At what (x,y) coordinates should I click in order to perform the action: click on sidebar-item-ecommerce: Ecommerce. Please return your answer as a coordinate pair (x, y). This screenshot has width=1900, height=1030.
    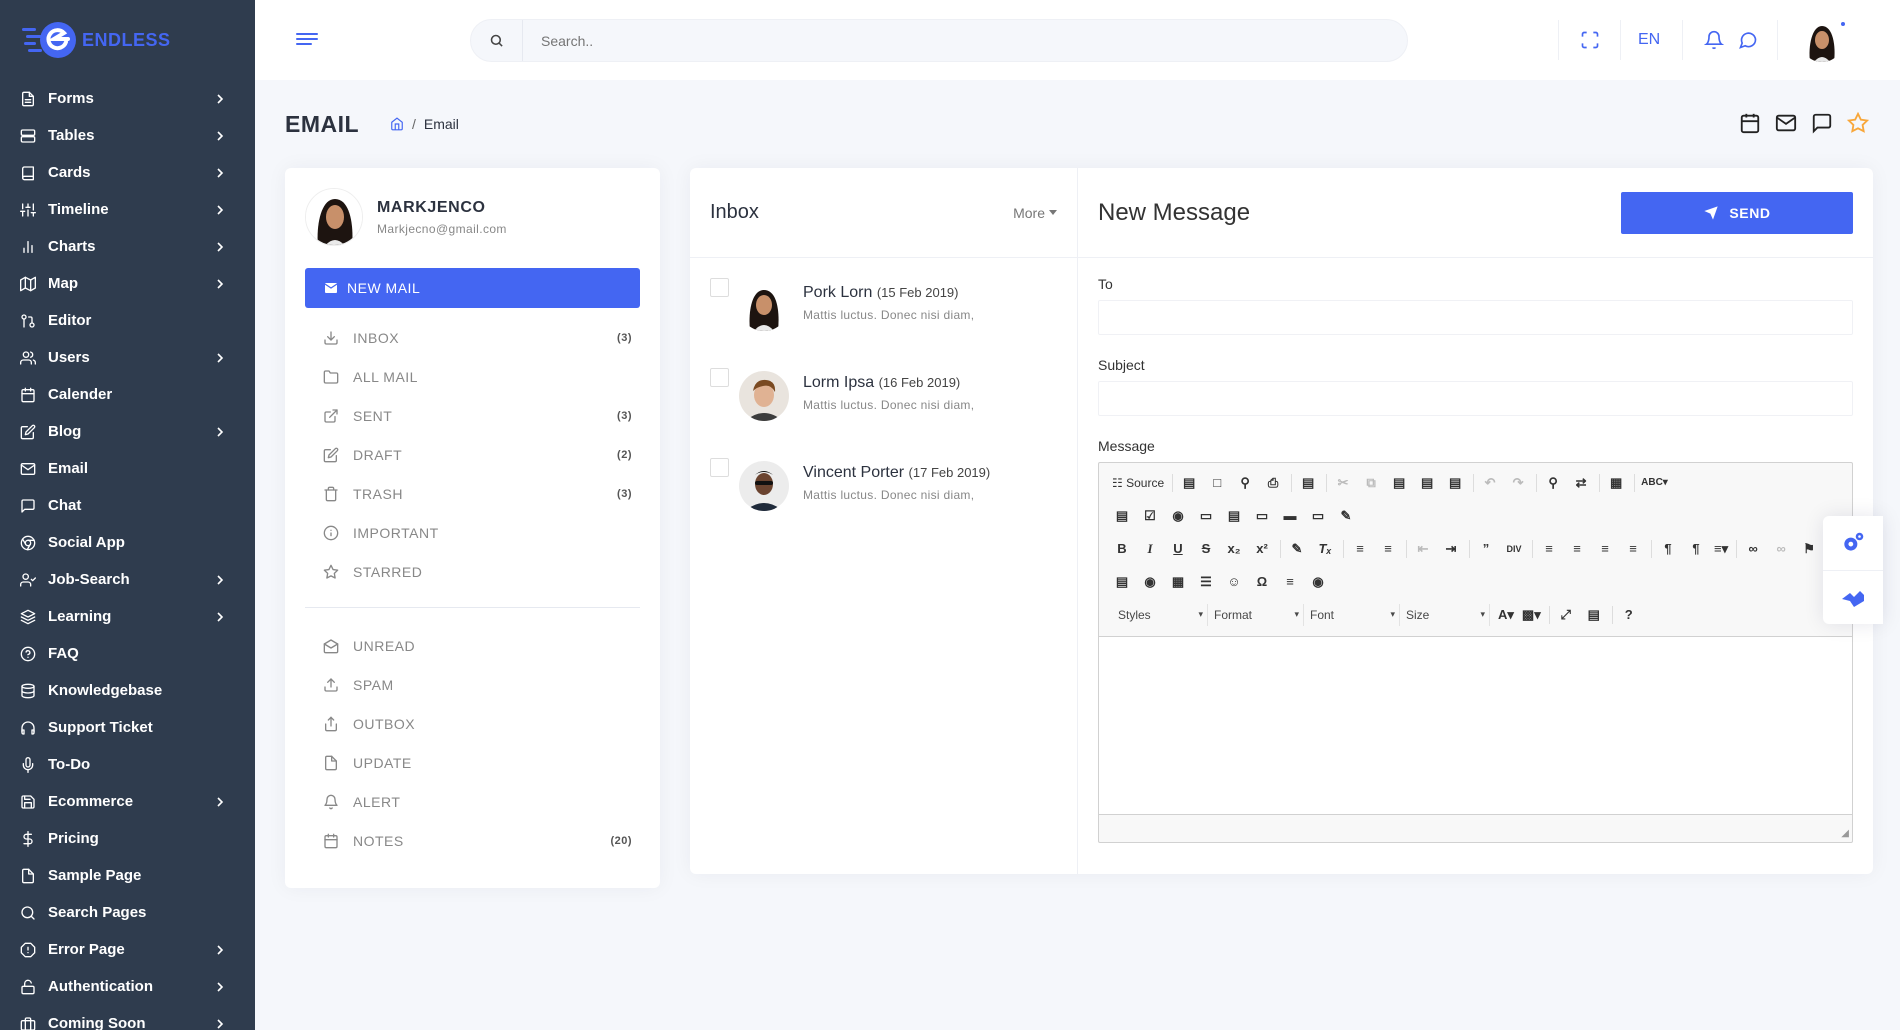
    Looking at the image, I should click on (127, 801).